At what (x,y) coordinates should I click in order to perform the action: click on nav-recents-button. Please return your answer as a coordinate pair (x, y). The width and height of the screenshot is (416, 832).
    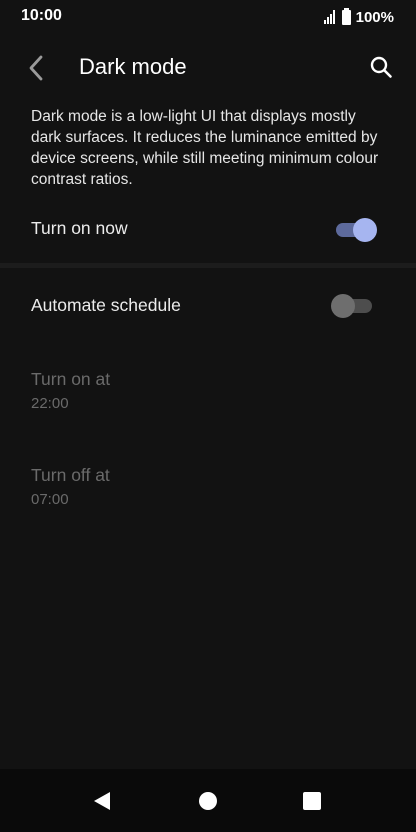
    Looking at the image, I should click on (312, 800).